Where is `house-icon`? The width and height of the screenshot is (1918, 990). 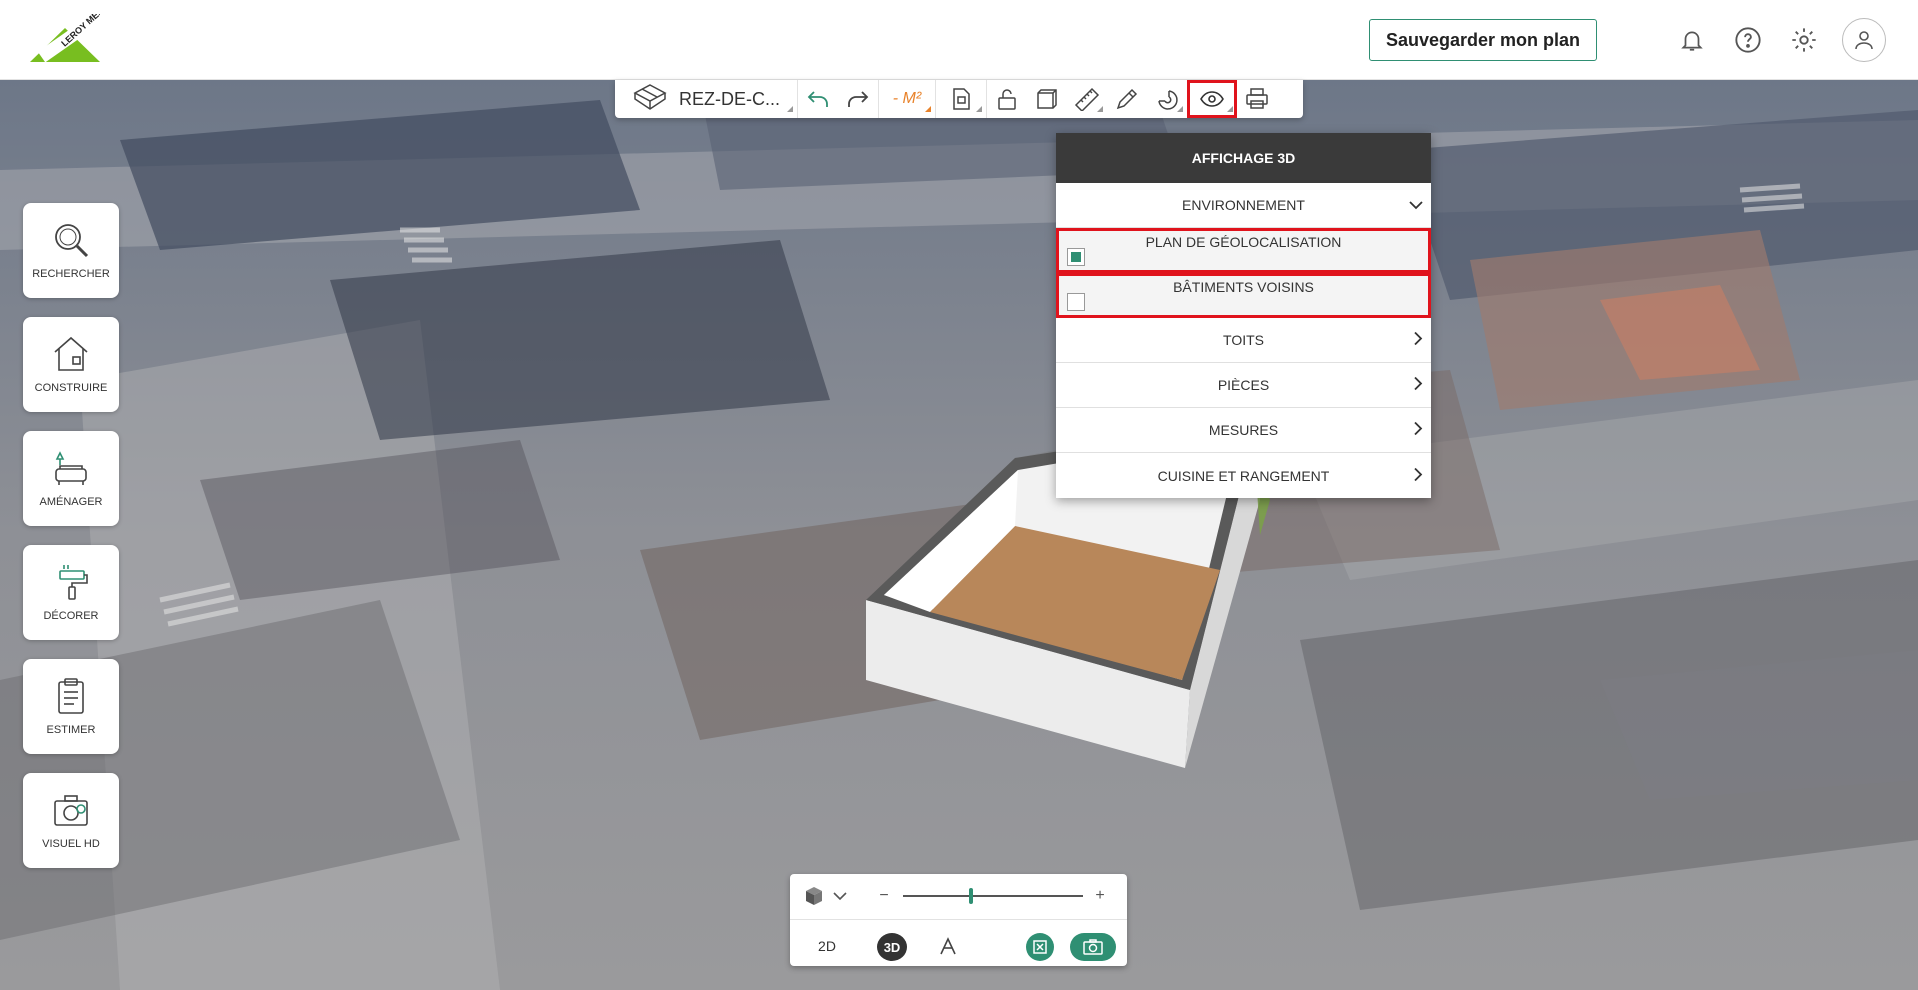 house-icon is located at coordinates (71, 354).